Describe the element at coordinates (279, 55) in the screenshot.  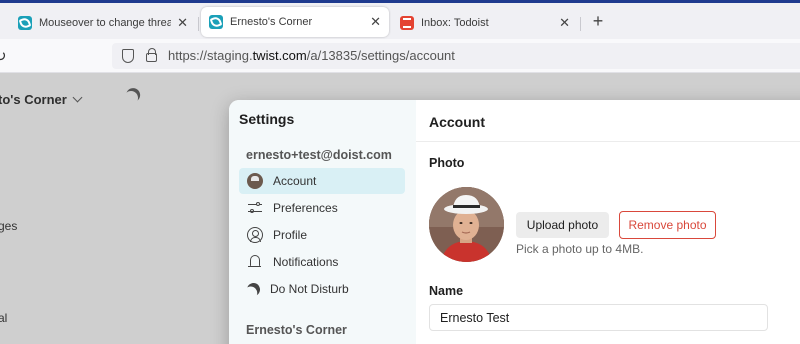
I see `url-host: twist.com` at that location.